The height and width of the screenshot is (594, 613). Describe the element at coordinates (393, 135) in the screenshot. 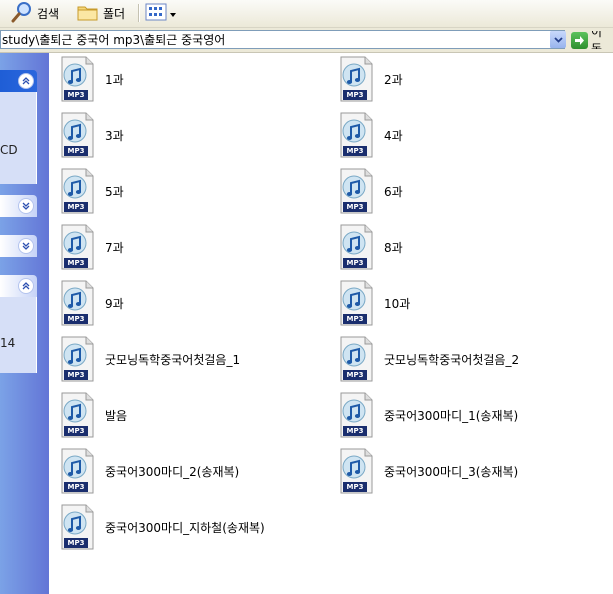

I see `file-name: 4과` at that location.